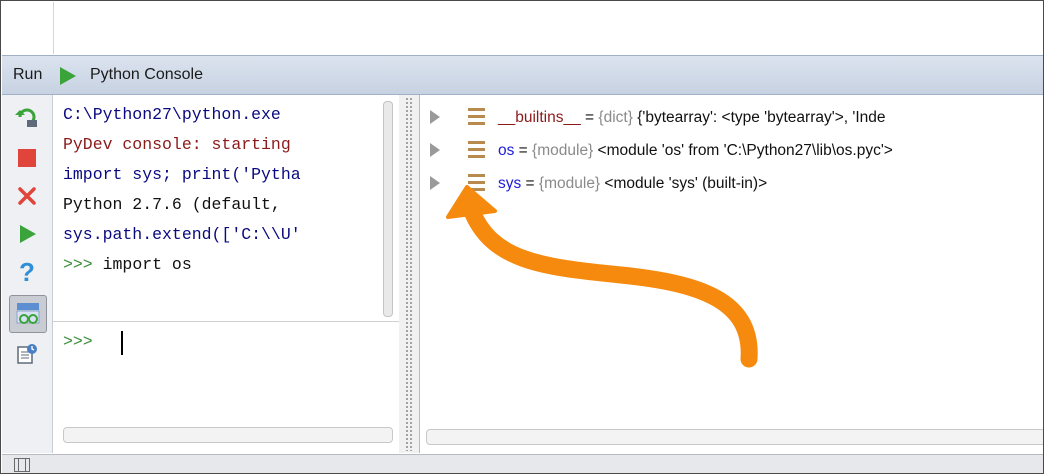  I want to click on variable-type: {dict}, so click(615, 117).